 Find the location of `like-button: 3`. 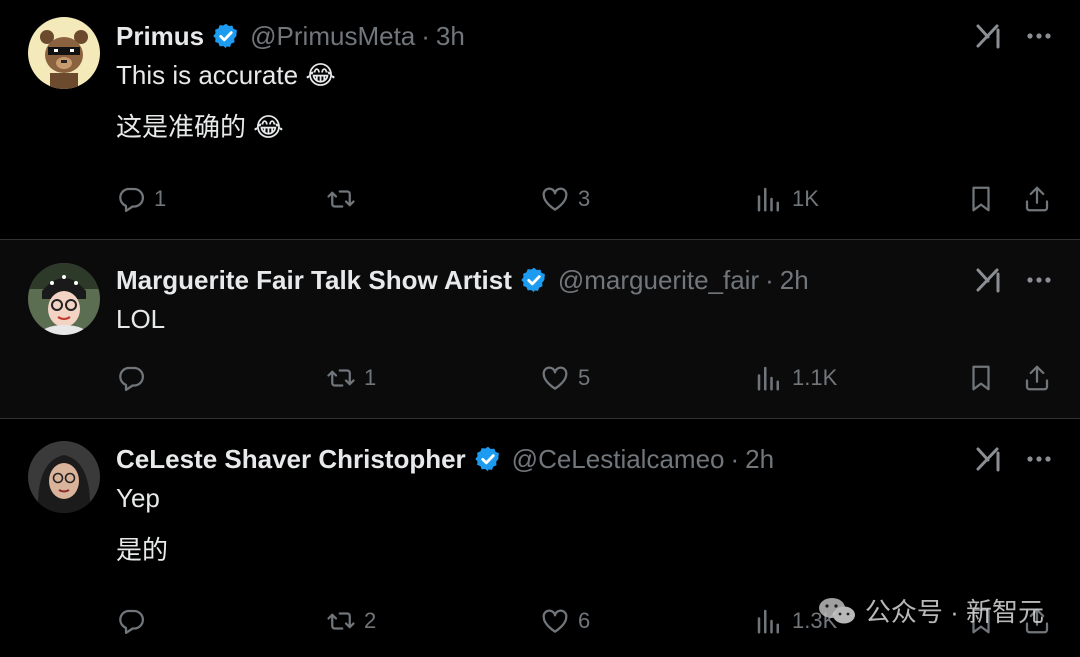

like-button: 3 is located at coordinates (565, 199).